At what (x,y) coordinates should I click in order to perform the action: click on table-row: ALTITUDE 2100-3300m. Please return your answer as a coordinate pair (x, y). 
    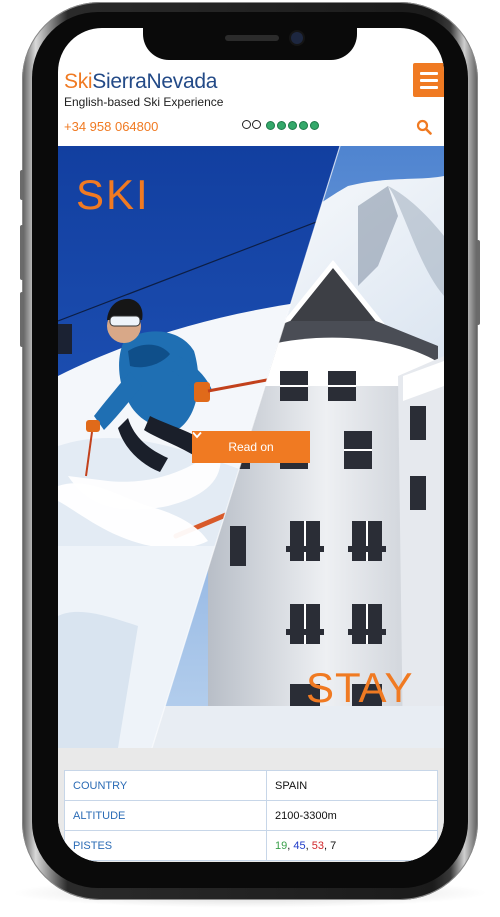
    Looking at the image, I should click on (251, 815).